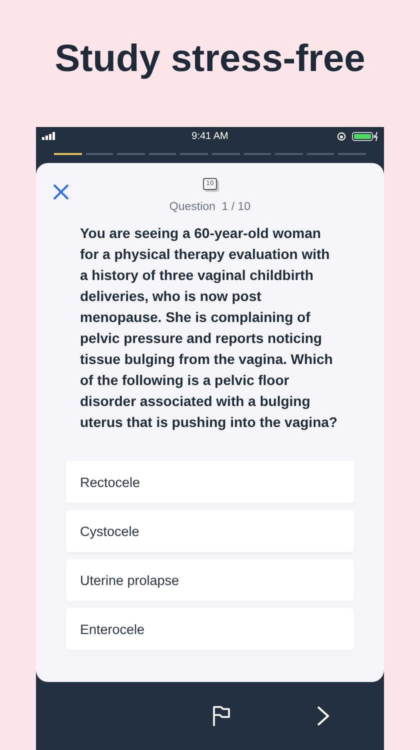 The image size is (420, 750). I want to click on next-button, so click(323, 716).